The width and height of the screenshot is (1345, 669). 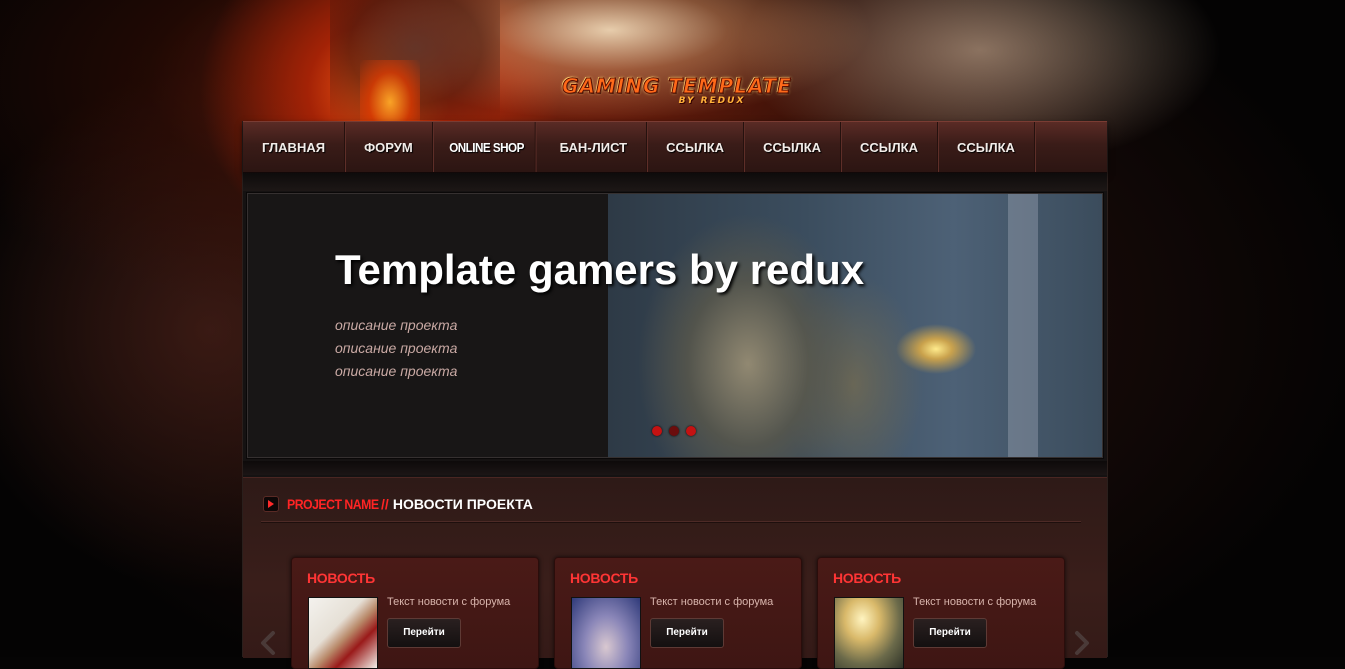 I want to click on site-logo: GAMING TEMPLATE BY REDUX, so click(x=677, y=90).